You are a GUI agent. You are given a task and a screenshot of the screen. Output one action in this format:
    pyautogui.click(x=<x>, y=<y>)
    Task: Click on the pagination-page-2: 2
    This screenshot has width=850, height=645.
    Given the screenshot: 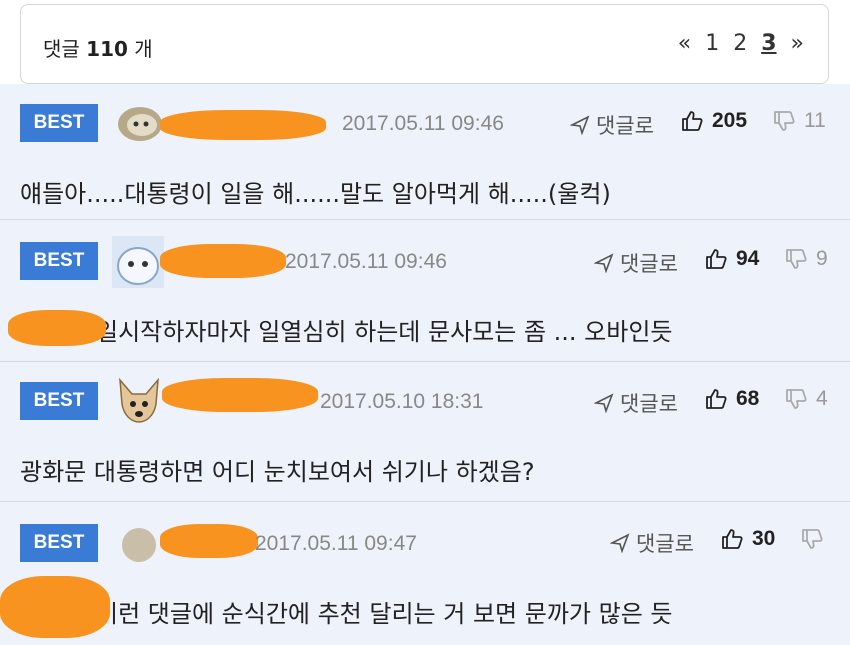 What is the action you would take?
    pyautogui.click(x=740, y=43)
    